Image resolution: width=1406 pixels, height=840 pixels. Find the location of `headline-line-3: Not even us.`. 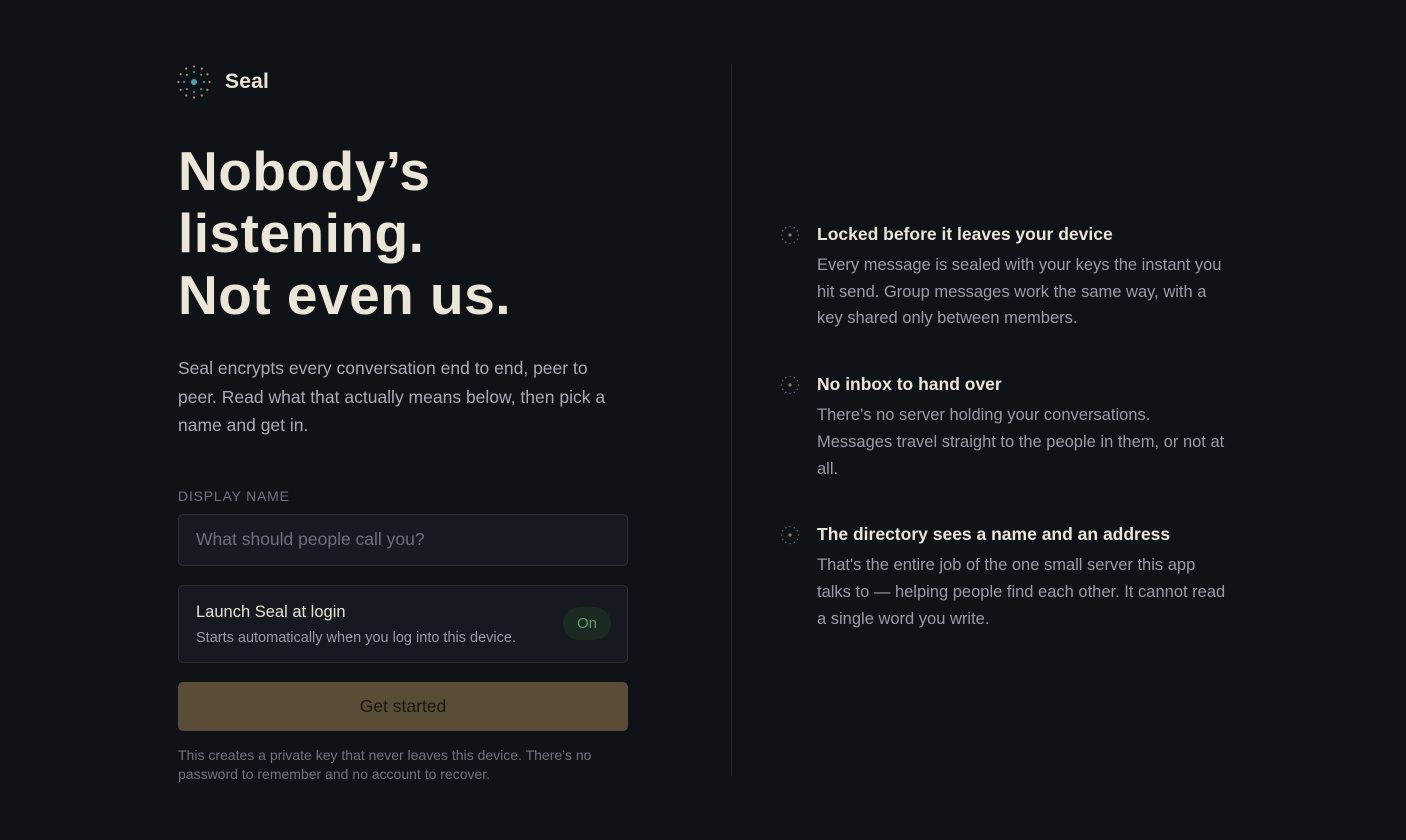

headline-line-3: Not even us. is located at coordinates (345, 295).